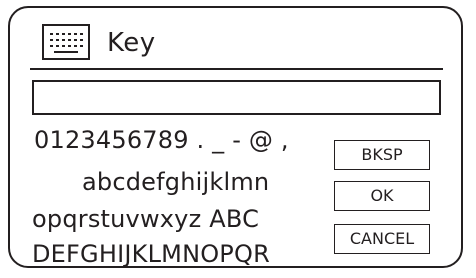  What do you see at coordinates (151, 254) in the screenshot?
I see `key-row-uppercase-d-r: DEFGHIJKLMNOPQR` at bounding box center [151, 254].